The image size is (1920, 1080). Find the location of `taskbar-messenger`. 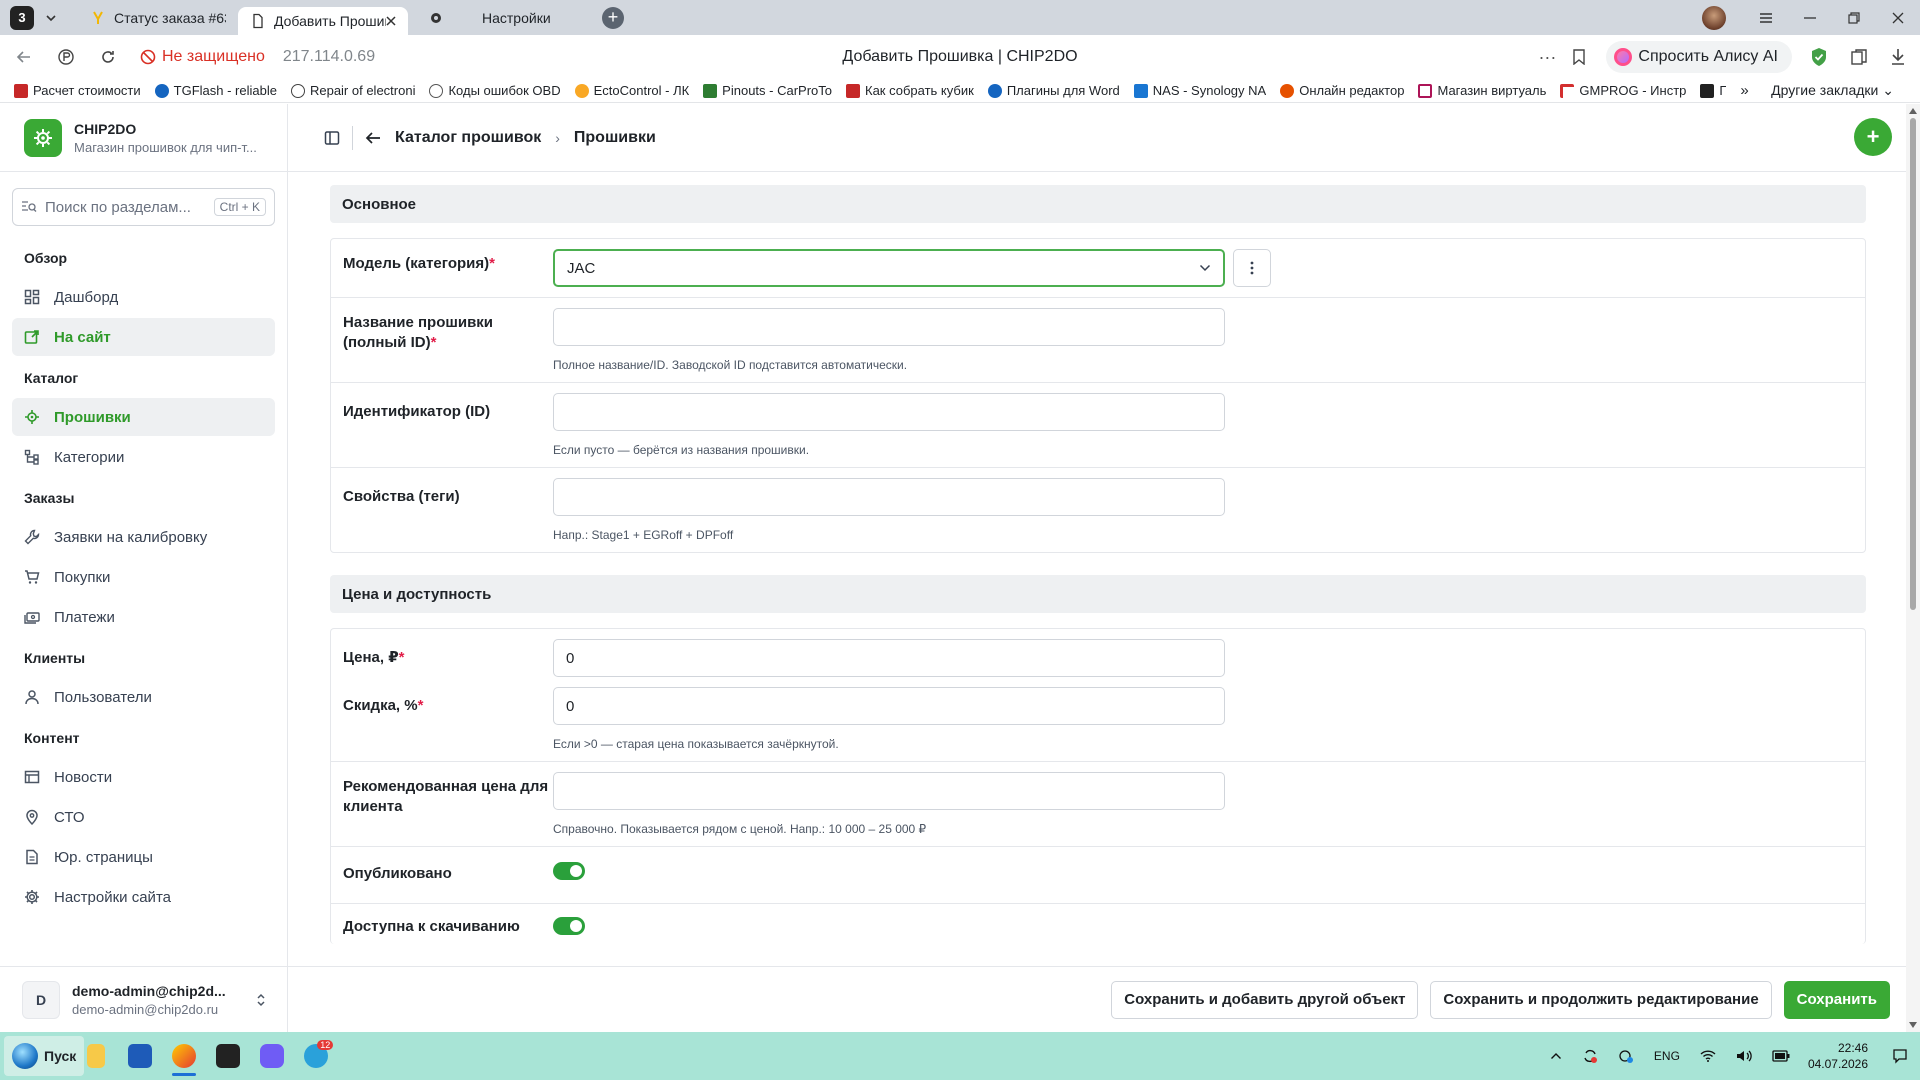

taskbar-messenger is located at coordinates (272, 1056).